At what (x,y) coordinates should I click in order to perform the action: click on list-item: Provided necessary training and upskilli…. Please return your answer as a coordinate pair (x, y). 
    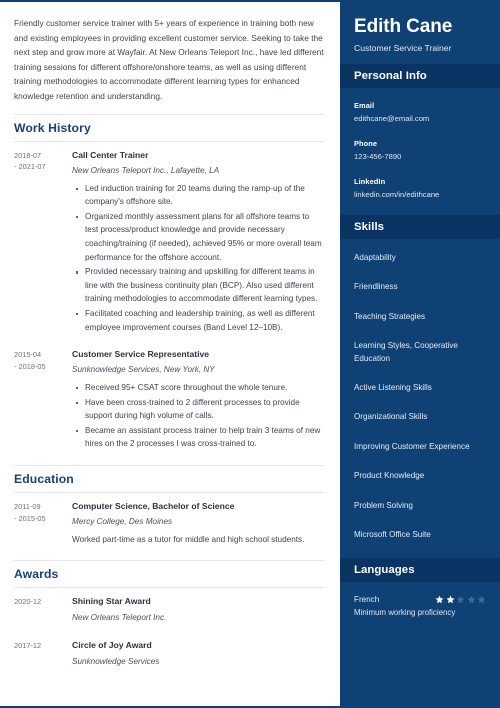
    Looking at the image, I should click on (200, 285).